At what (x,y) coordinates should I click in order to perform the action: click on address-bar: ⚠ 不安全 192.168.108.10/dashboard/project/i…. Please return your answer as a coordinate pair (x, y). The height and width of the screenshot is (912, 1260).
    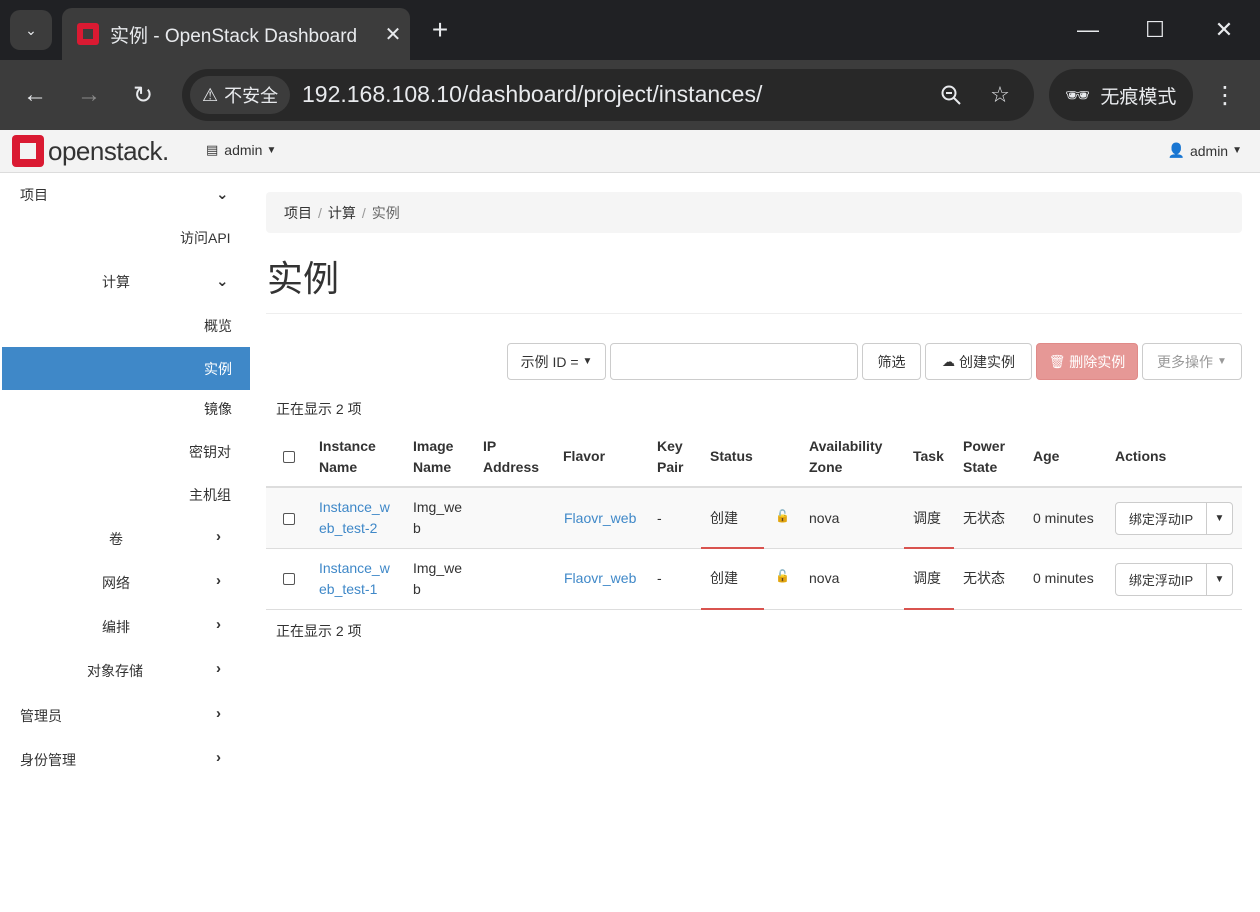
    Looking at the image, I should click on (608, 95).